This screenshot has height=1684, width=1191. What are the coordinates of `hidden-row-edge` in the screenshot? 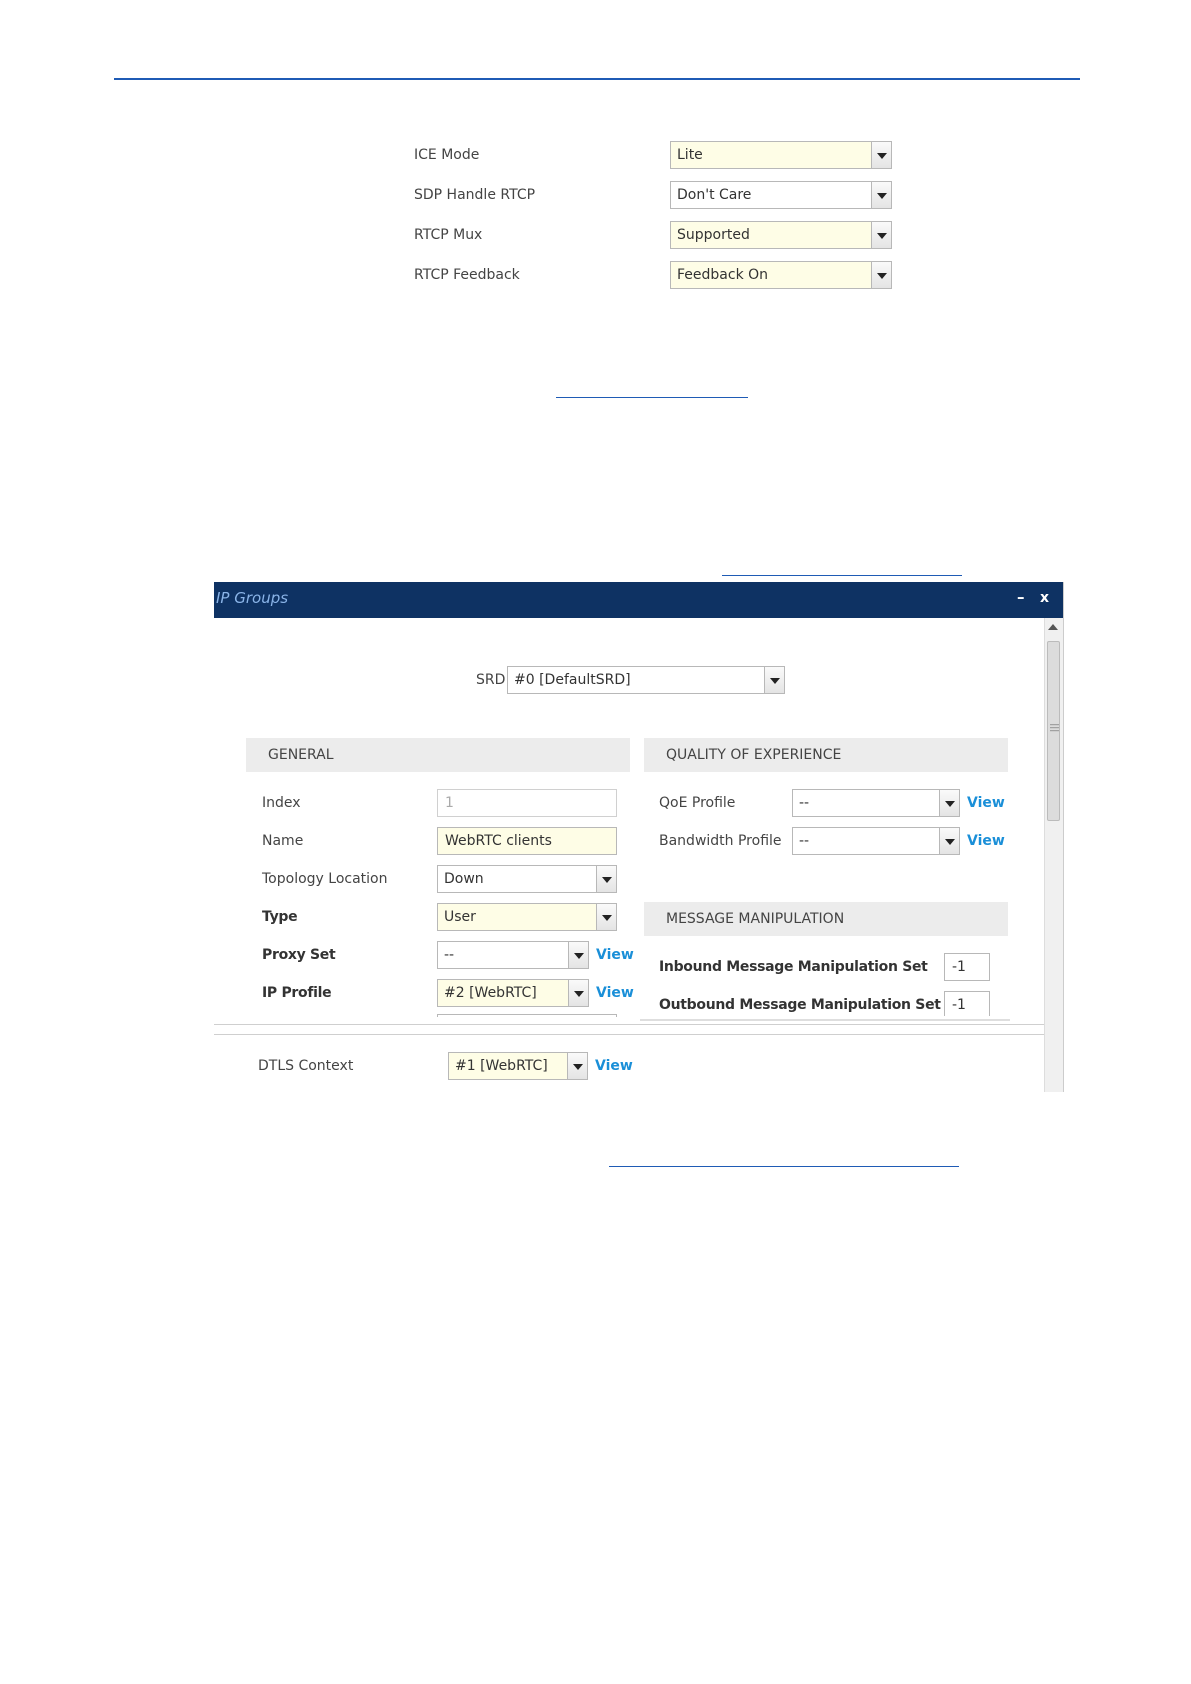 It's located at (825, 1020).